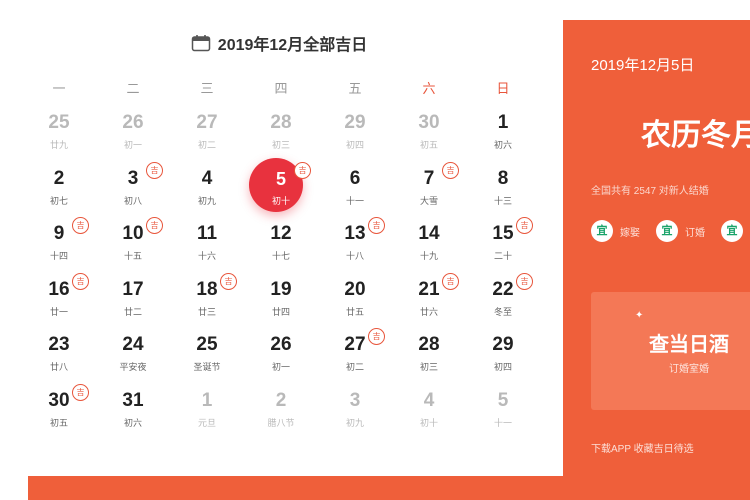  Describe the element at coordinates (643, 65) in the screenshot. I see `selected-date: 2019年12月5日` at that location.